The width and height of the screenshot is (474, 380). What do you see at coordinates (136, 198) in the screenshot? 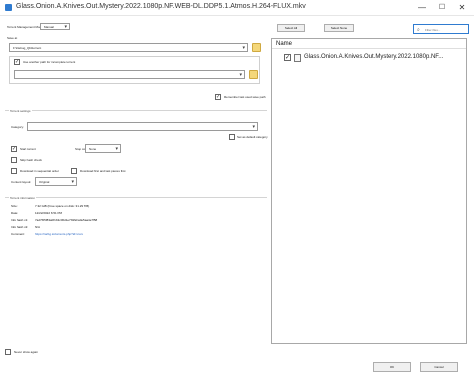
I see `torrent-info-section: Torrent information` at bounding box center [136, 198].